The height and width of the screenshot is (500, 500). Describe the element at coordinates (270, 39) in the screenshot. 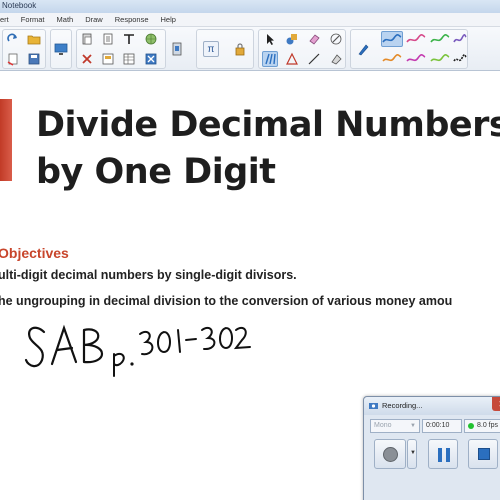

I see `select-arrow-icon` at that location.